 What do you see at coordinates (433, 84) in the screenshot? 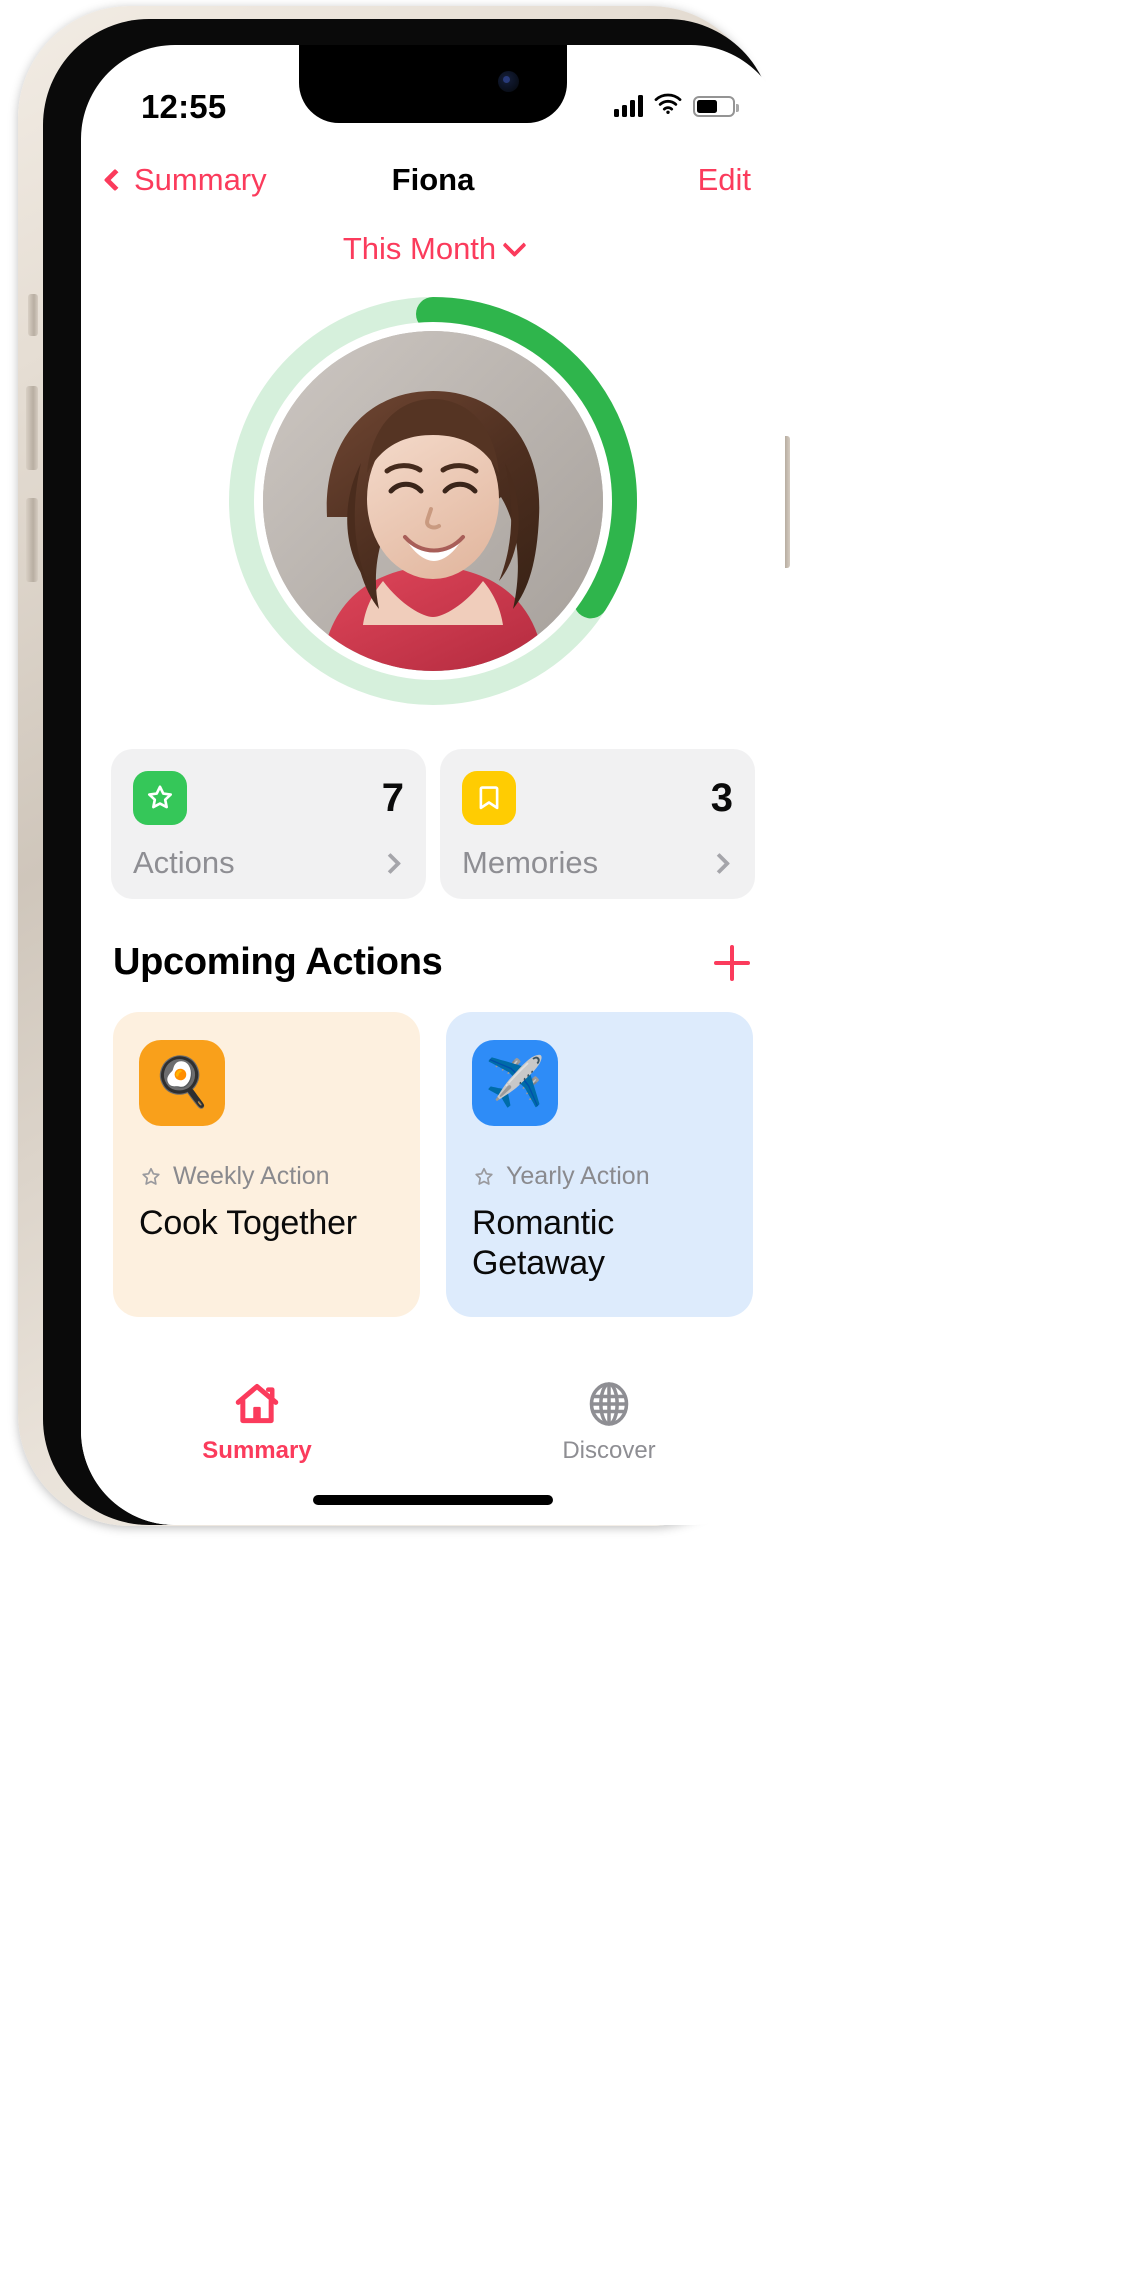
I see `notch` at bounding box center [433, 84].